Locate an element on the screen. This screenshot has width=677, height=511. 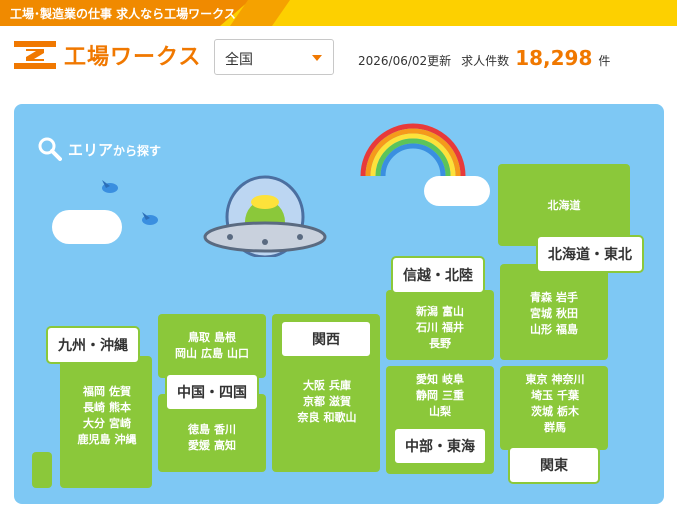
prefecture-row: 宮城 秋田 is located at coordinates (554, 314).